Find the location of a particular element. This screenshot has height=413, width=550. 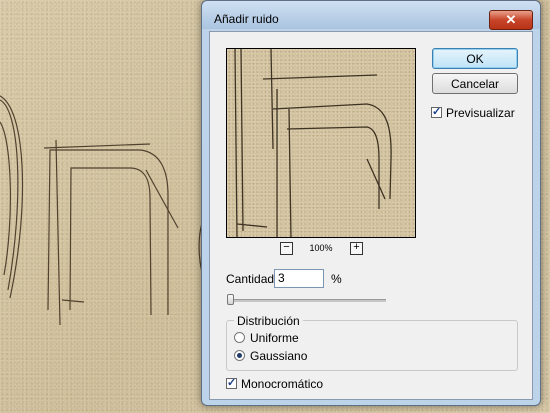

dialog-title-bar: Añadir ruido ✕ is located at coordinates (371, 15).